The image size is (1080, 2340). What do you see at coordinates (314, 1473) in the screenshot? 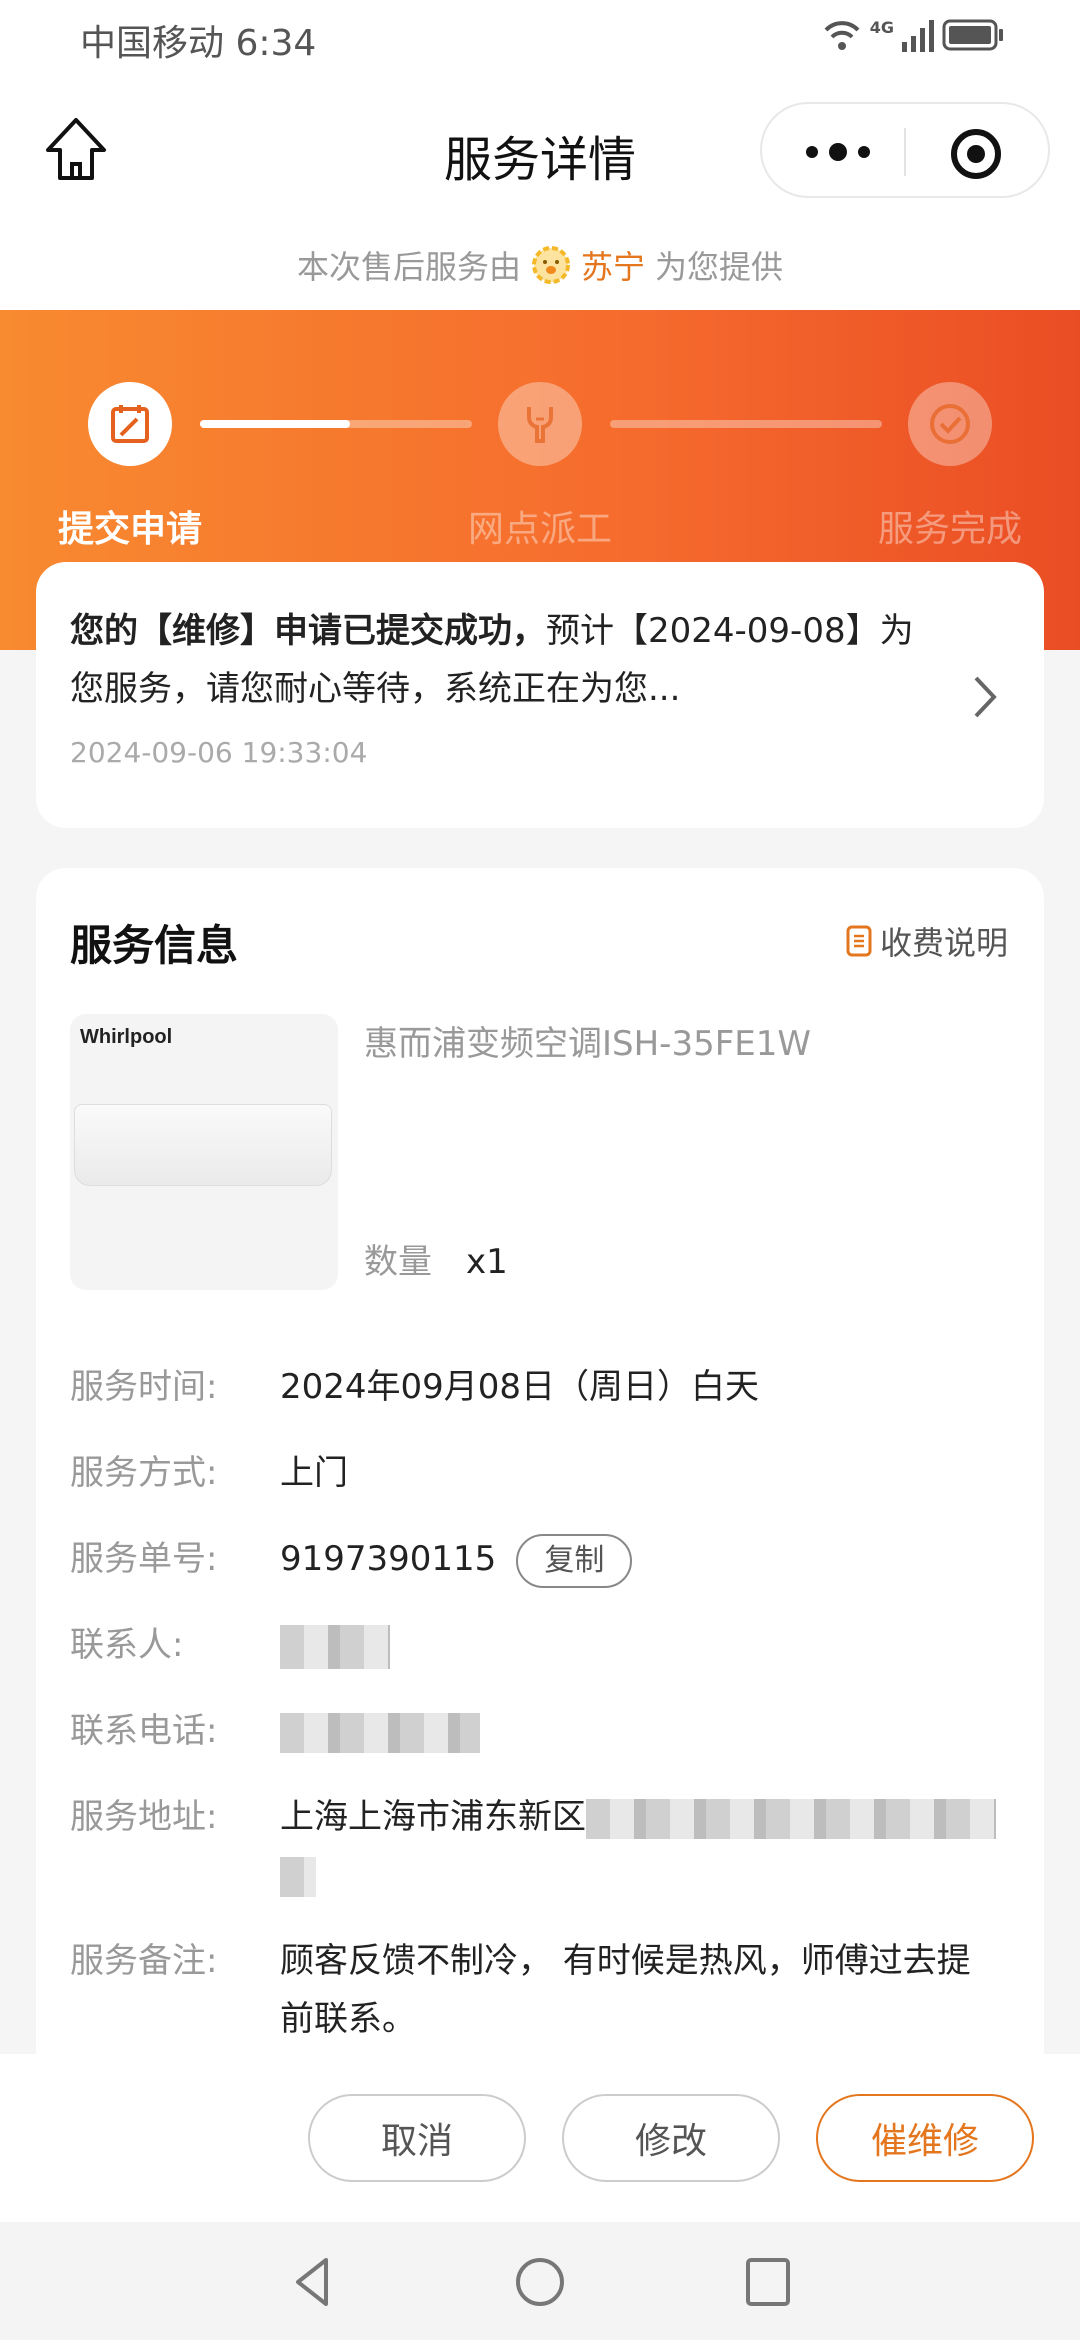
I see `row-value: 上门` at bounding box center [314, 1473].